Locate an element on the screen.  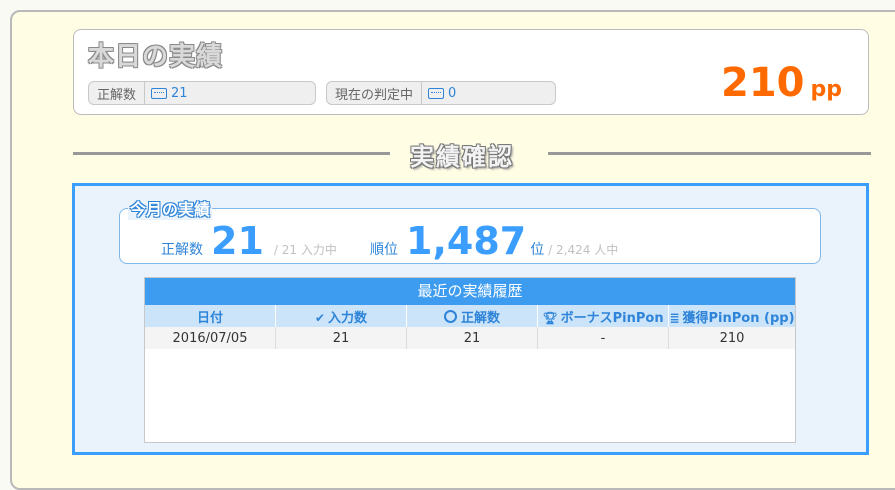
cell-input-count: 21 is located at coordinates (341, 338).